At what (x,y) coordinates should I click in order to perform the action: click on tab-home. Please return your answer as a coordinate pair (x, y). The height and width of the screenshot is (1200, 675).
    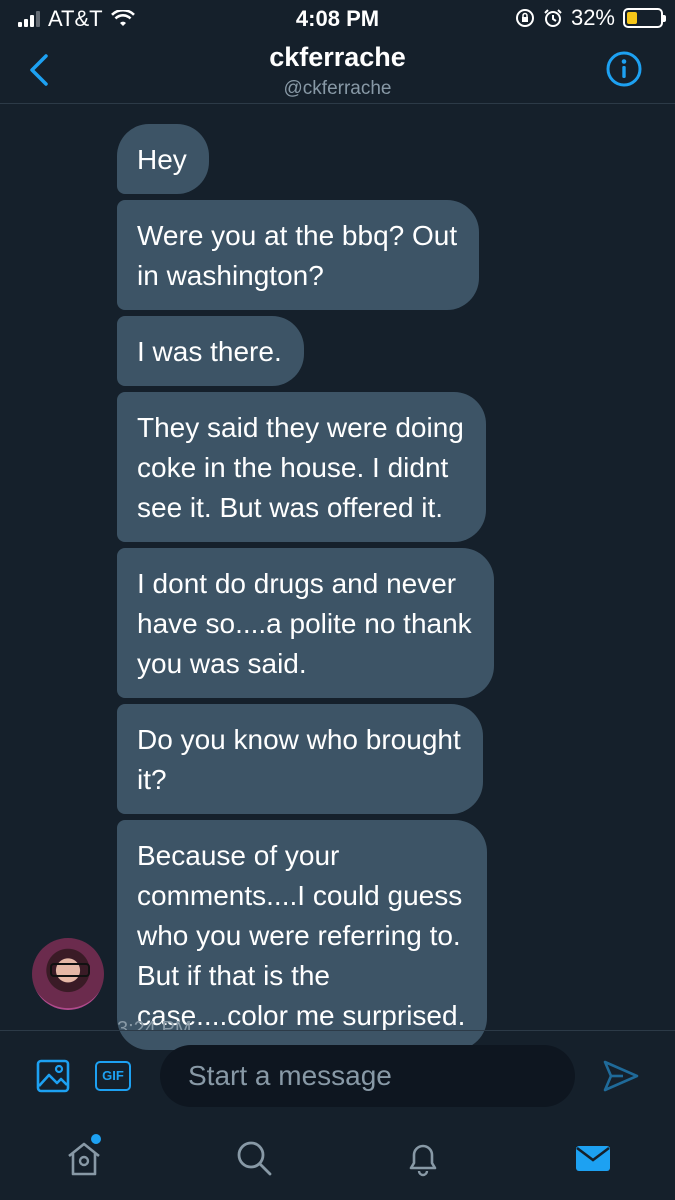
    Looking at the image, I should click on (84, 1156).